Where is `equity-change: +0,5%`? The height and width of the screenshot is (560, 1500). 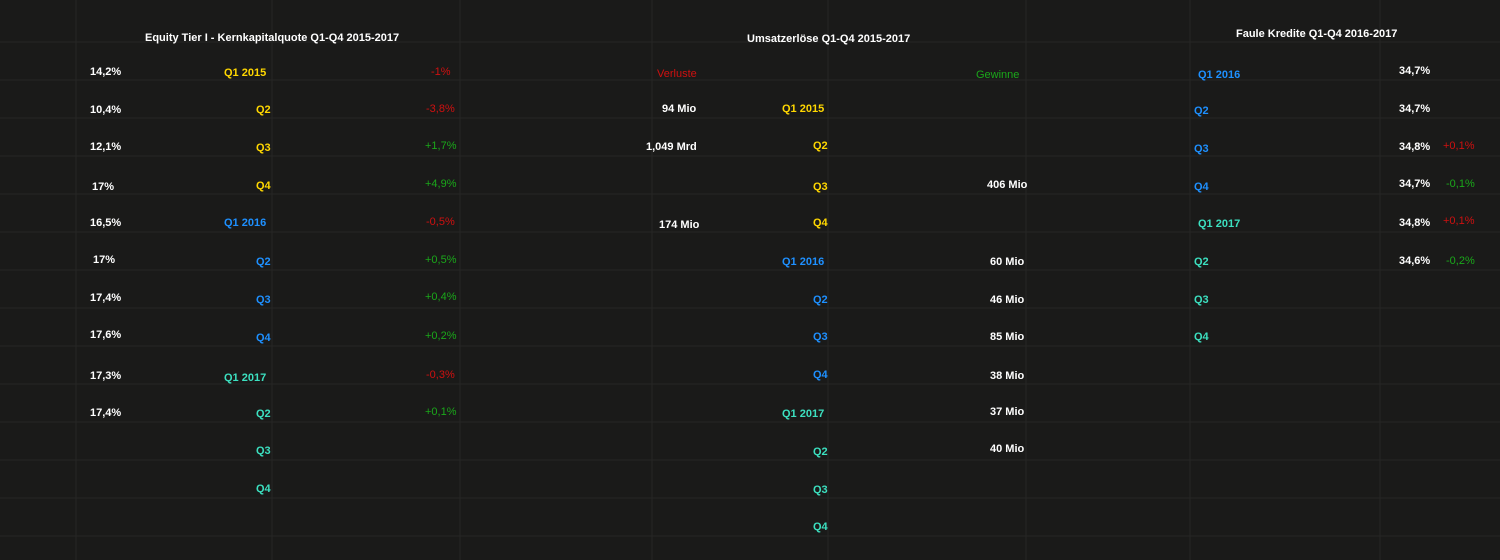
equity-change: +0,5% is located at coordinates (441, 260).